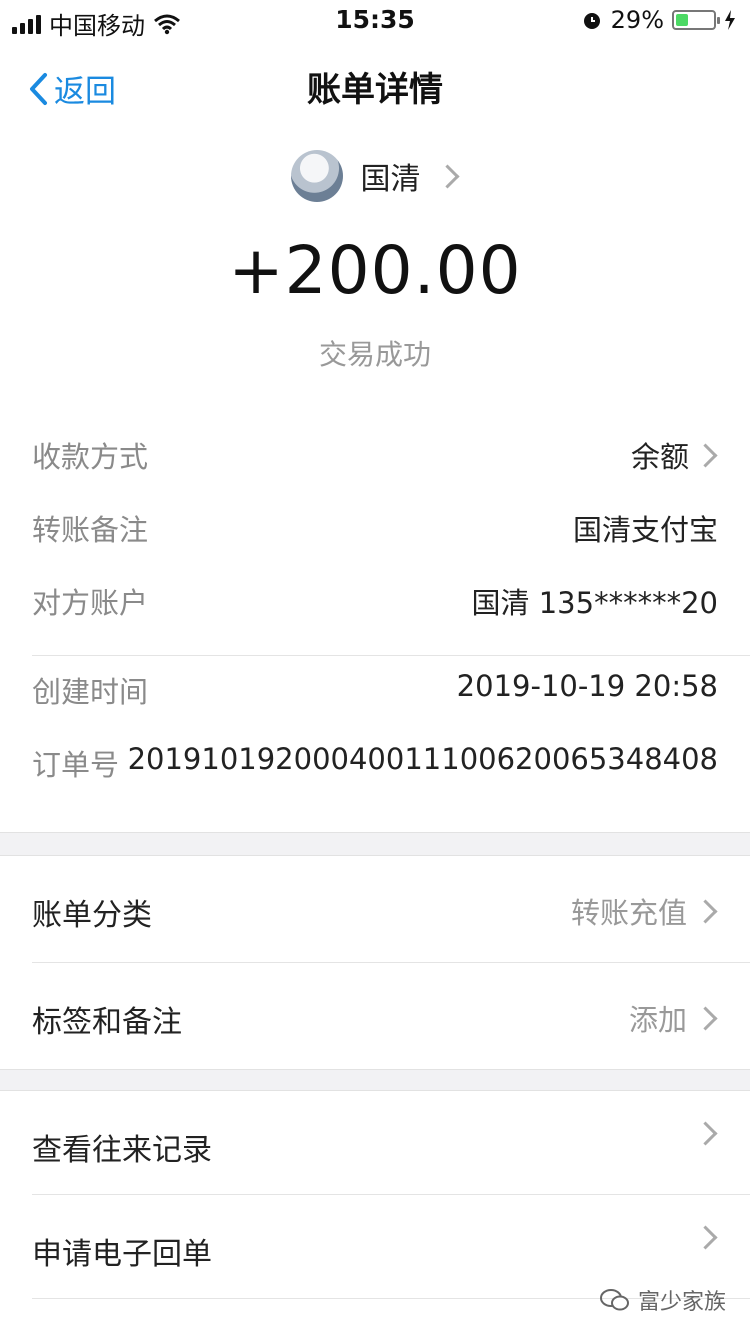 The width and height of the screenshot is (750, 1334). What do you see at coordinates (659, 457) in the screenshot?
I see `payment-method-value: 余额` at bounding box center [659, 457].